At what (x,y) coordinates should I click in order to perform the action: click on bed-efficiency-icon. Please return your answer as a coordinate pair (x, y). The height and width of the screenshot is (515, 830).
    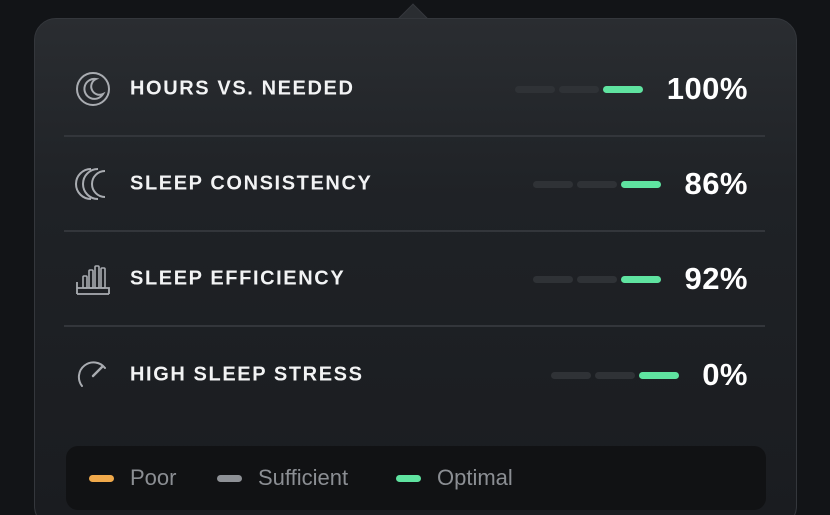
    Looking at the image, I should click on (93, 279).